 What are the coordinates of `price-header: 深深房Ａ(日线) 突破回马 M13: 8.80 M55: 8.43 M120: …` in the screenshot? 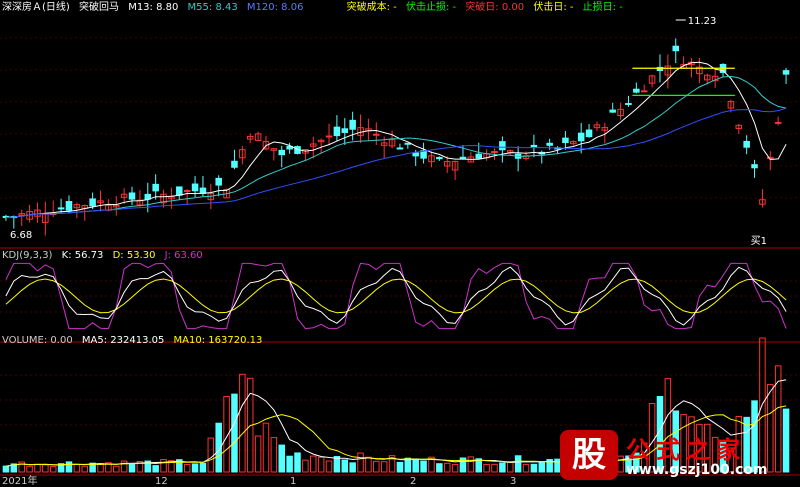 It's located at (315, 8).